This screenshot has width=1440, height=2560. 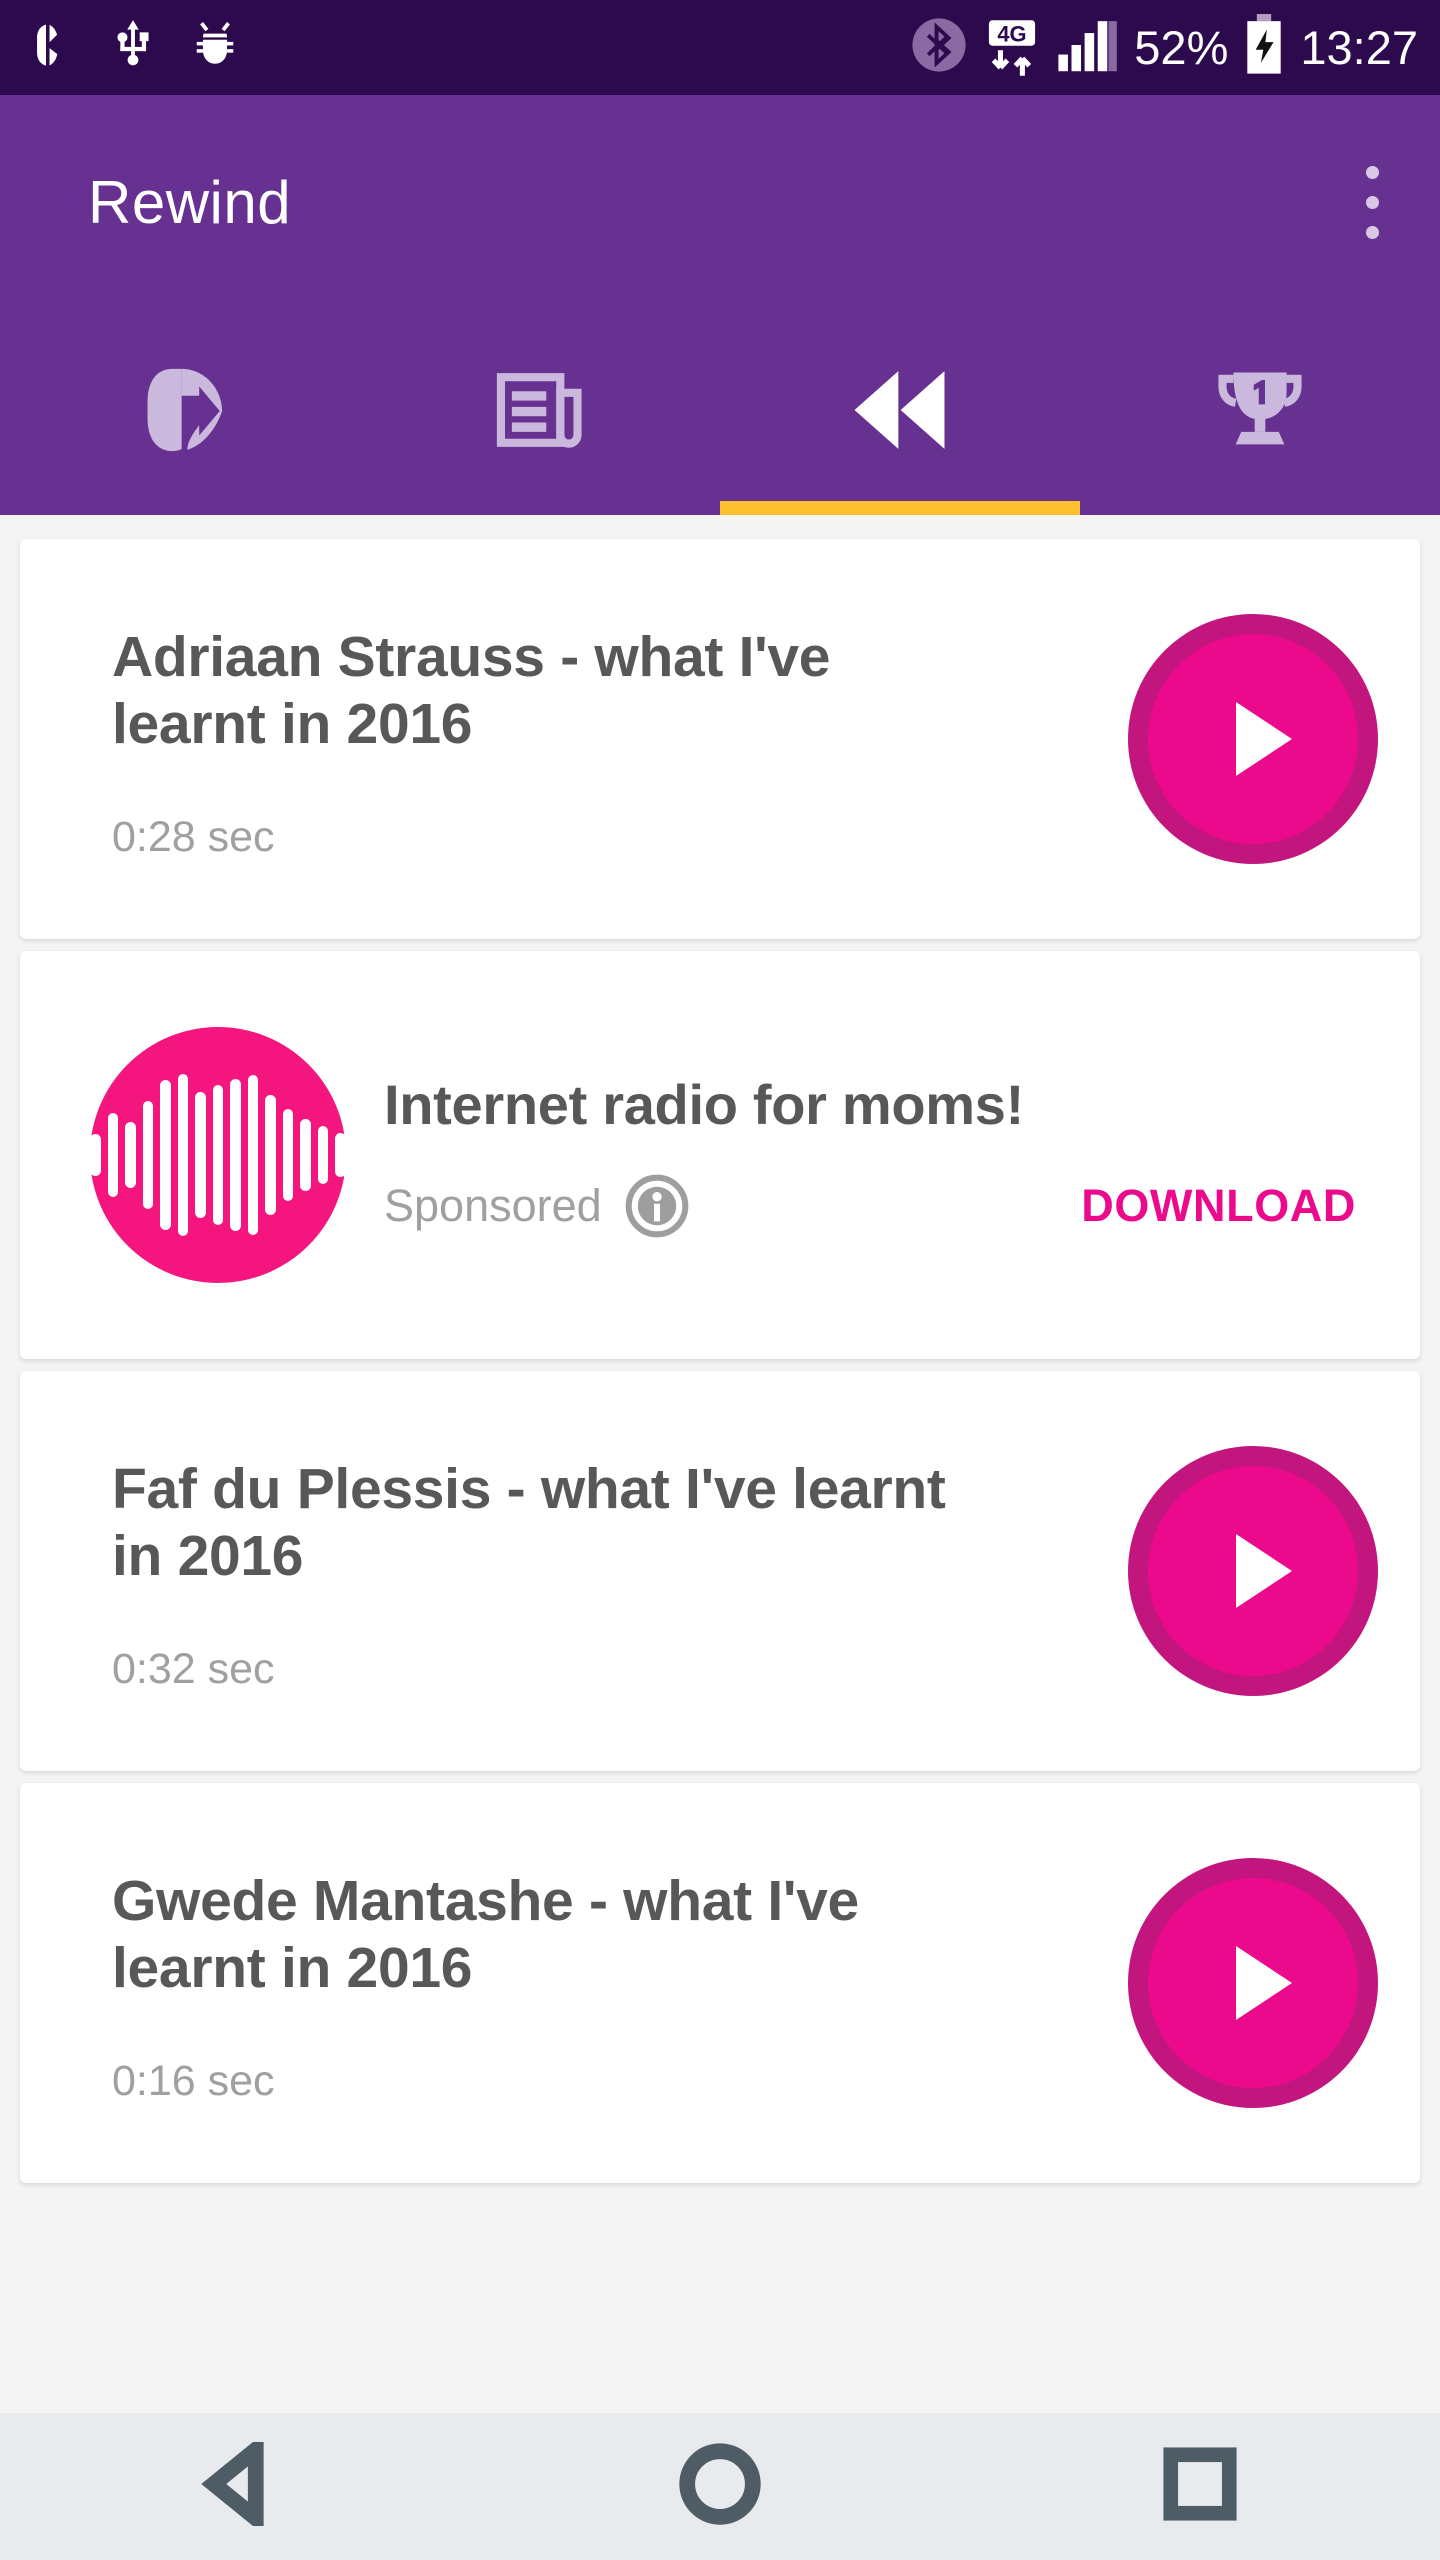 I want to click on svg-text: 4G, so click(x=1012, y=33).